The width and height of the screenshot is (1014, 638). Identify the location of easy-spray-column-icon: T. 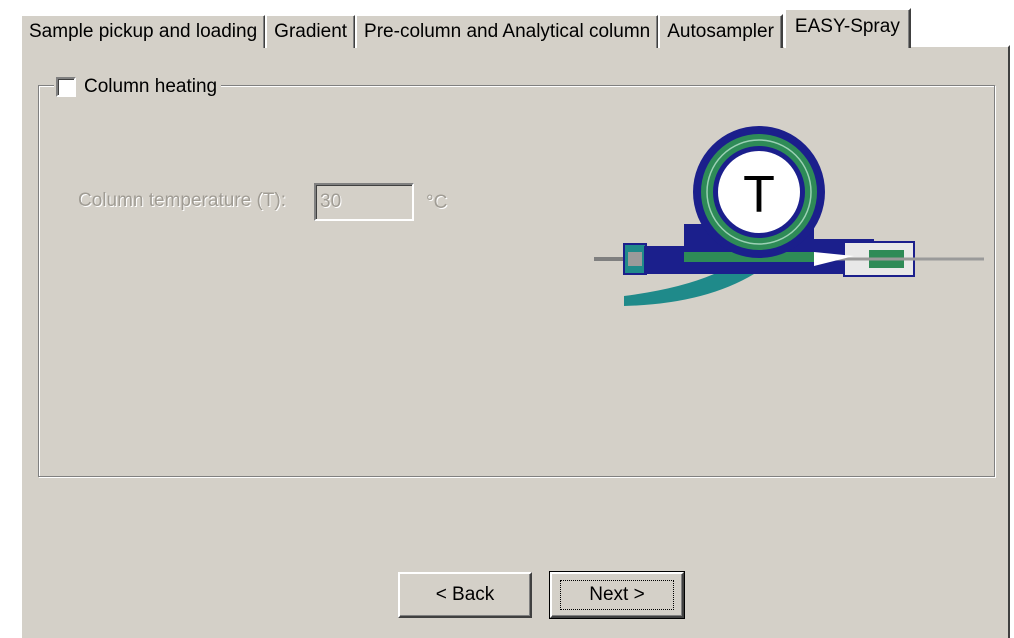
(789, 216).